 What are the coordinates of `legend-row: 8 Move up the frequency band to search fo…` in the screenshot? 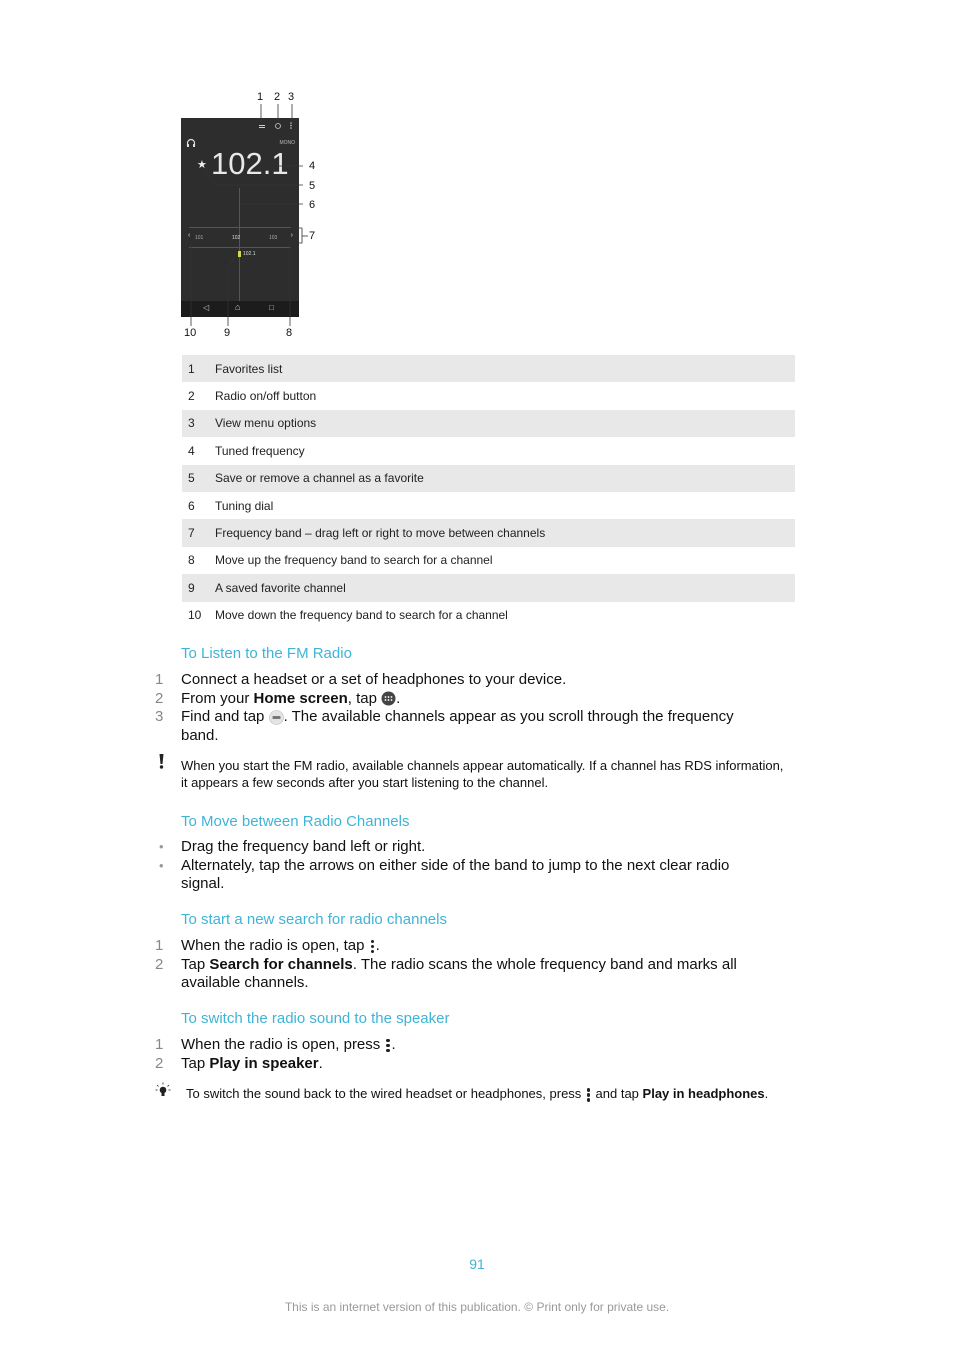 It's located at (488, 560).